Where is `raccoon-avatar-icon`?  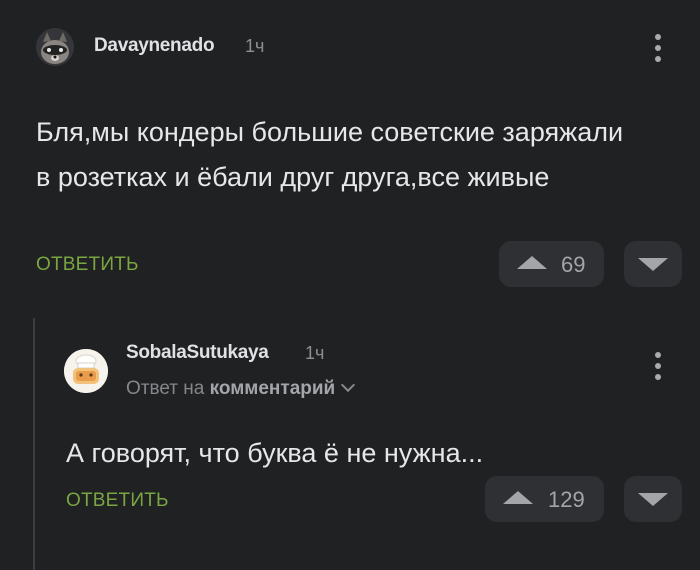 raccoon-avatar-icon is located at coordinates (55, 47).